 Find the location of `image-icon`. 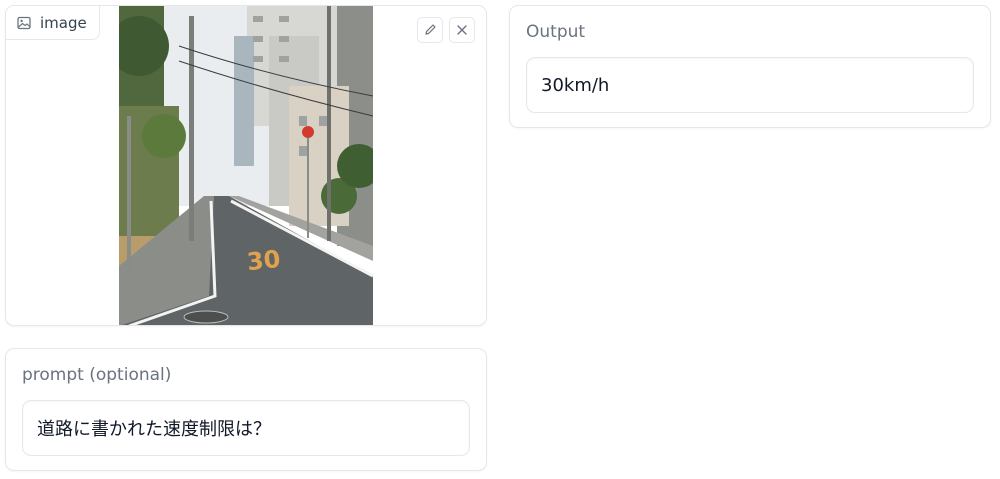

image-icon is located at coordinates (24, 23).